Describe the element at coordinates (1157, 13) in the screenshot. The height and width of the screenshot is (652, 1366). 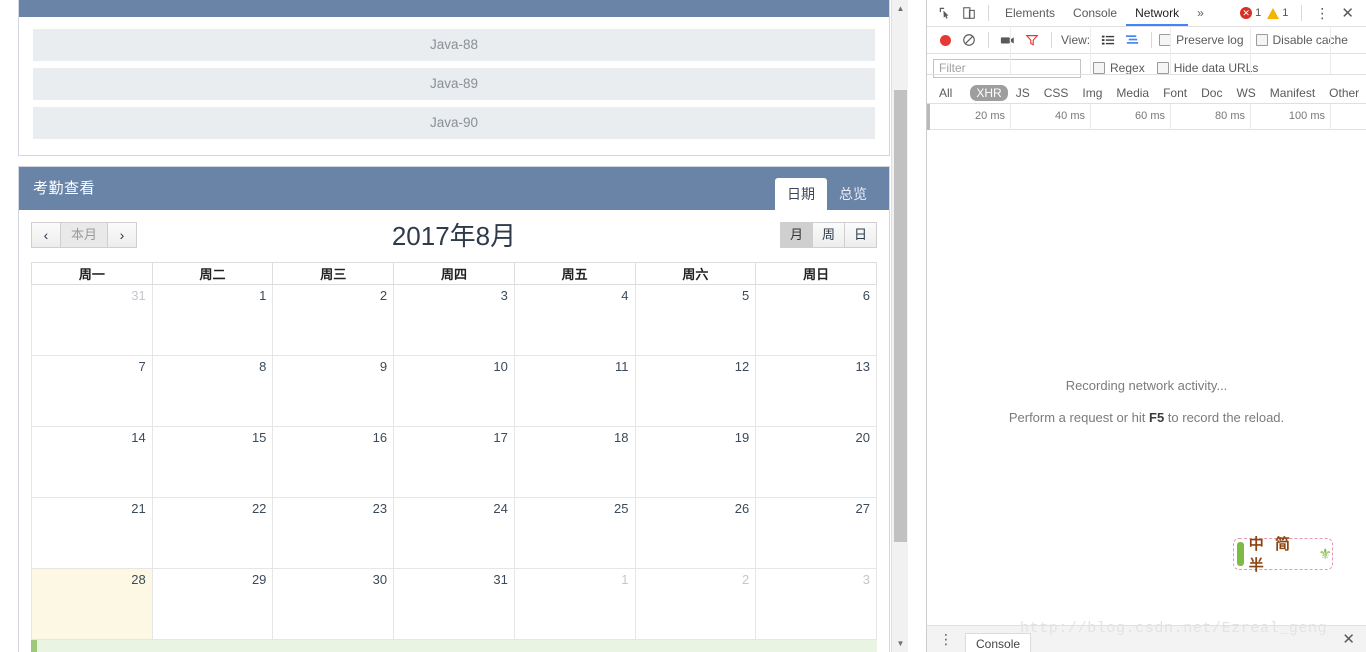
I see `tab-network: Network` at that location.